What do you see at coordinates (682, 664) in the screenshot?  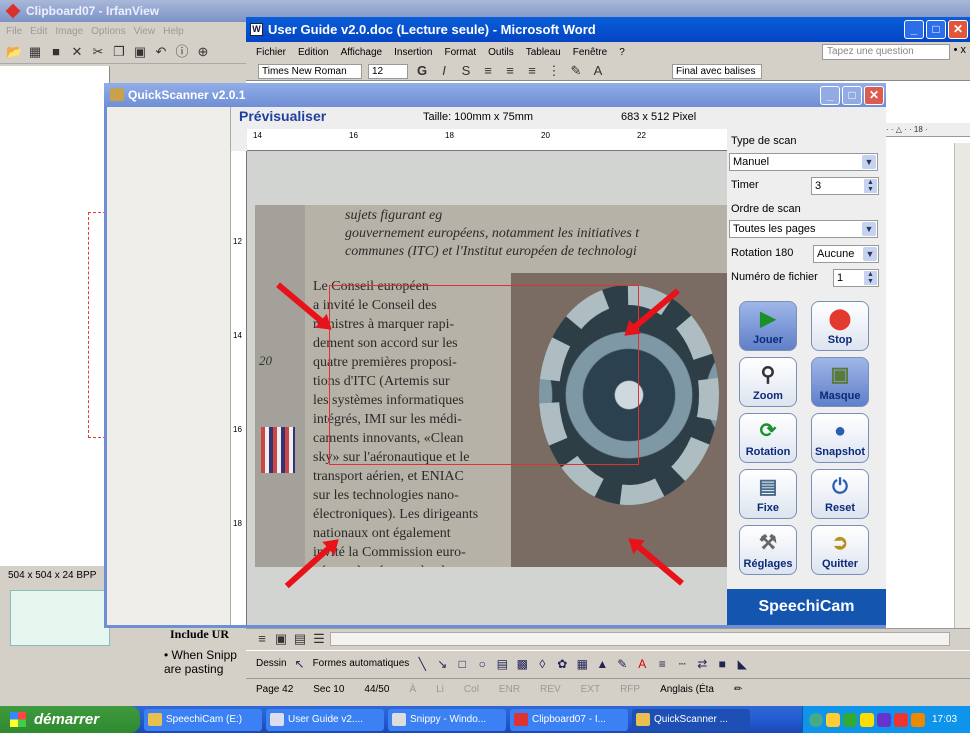 I see `dash-style-icon: ┄` at bounding box center [682, 664].